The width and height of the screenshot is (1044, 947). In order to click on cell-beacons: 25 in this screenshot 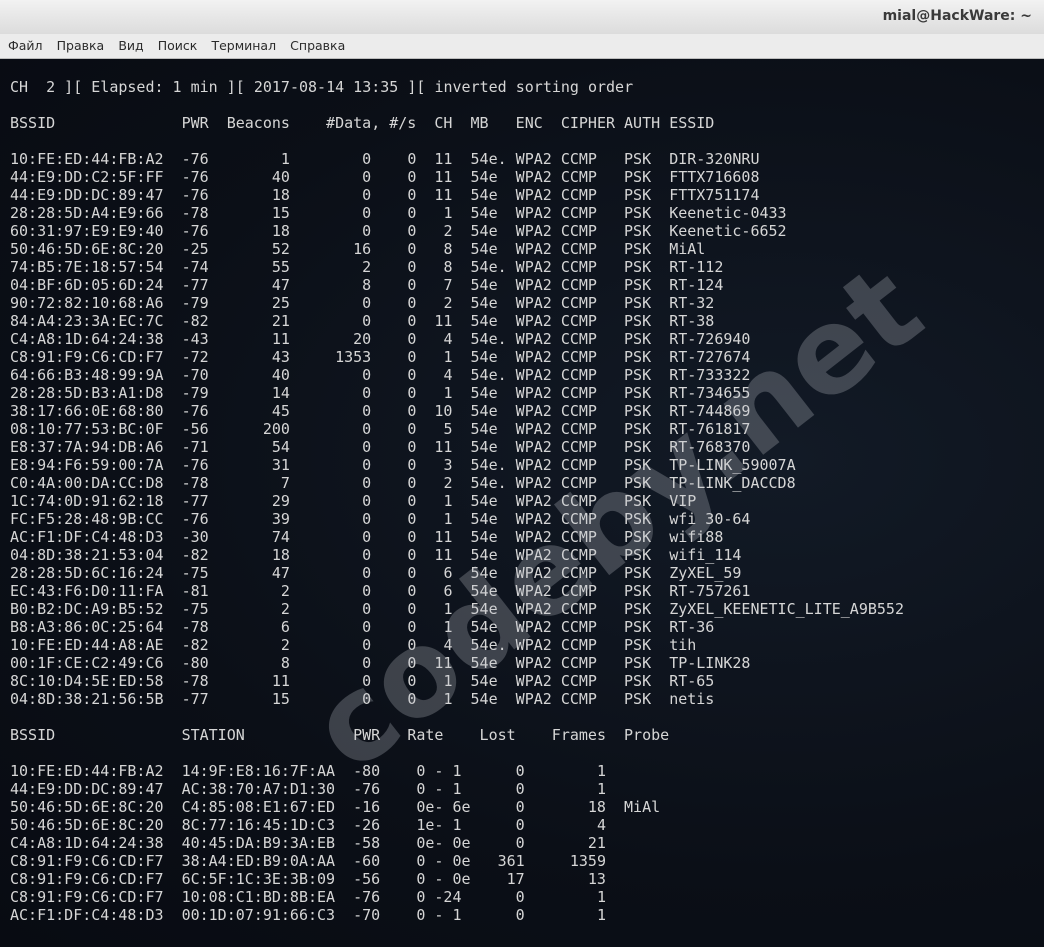, I will do `click(280, 303)`.